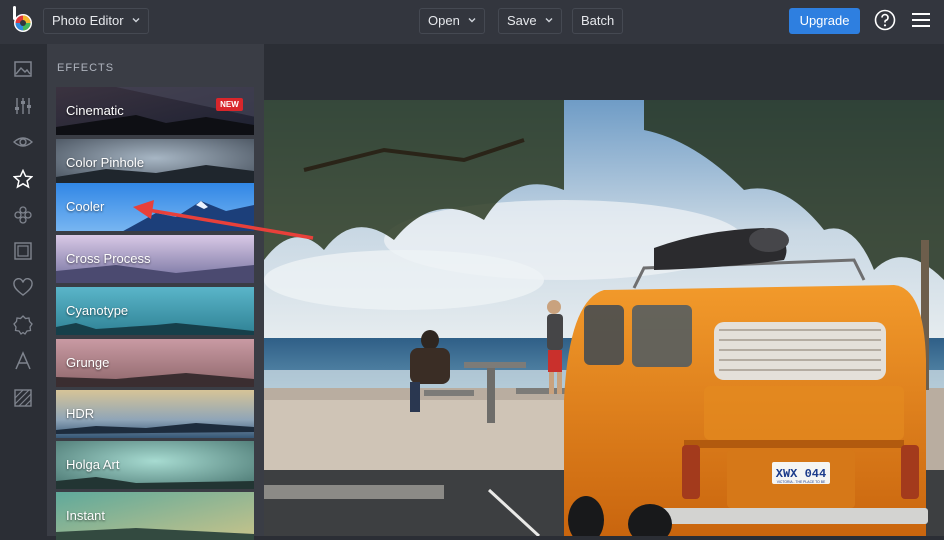 The width and height of the screenshot is (944, 540). I want to click on effect-holga-art: Holga Art, so click(155, 465).